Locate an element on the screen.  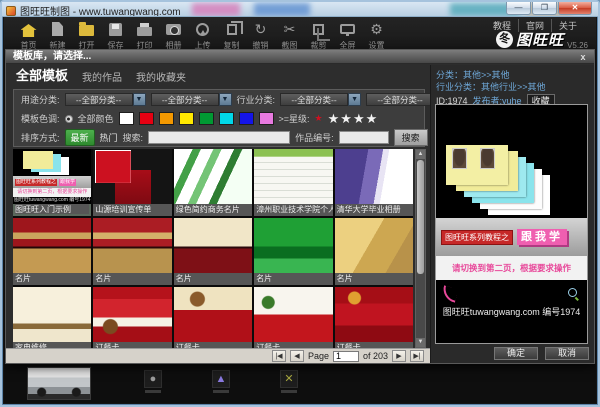
window-titlebar: 图旺旺制图 - www.tuwangwang.com — ❐ ✕ is located at coordinates (300, 9).